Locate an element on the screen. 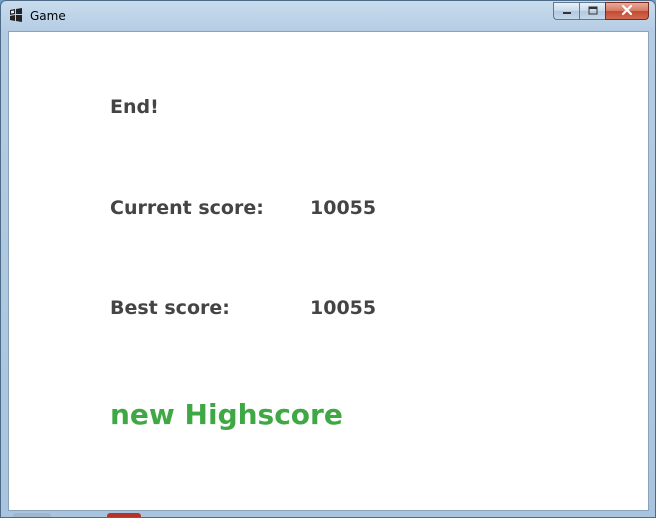 The width and height of the screenshot is (656, 518). best-score-label: Best score: is located at coordinates (170, 308).